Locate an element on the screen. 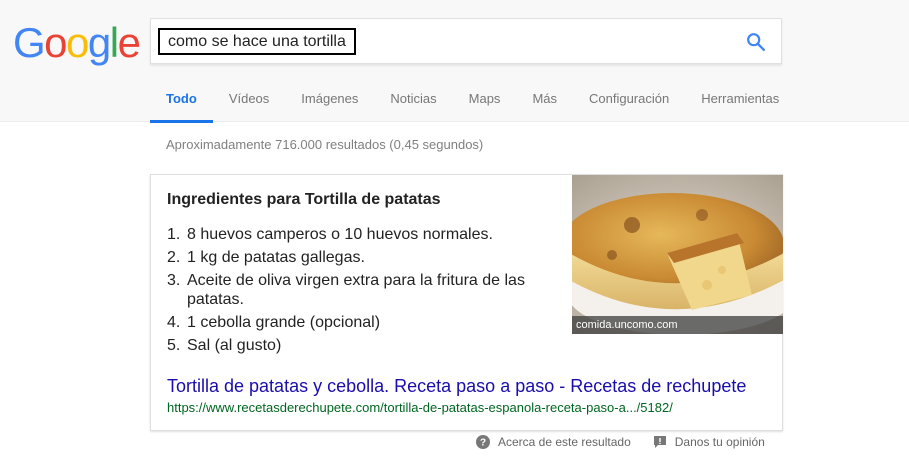  about-result-label: Acerca de este resultado is located at coordinates (564, 442).